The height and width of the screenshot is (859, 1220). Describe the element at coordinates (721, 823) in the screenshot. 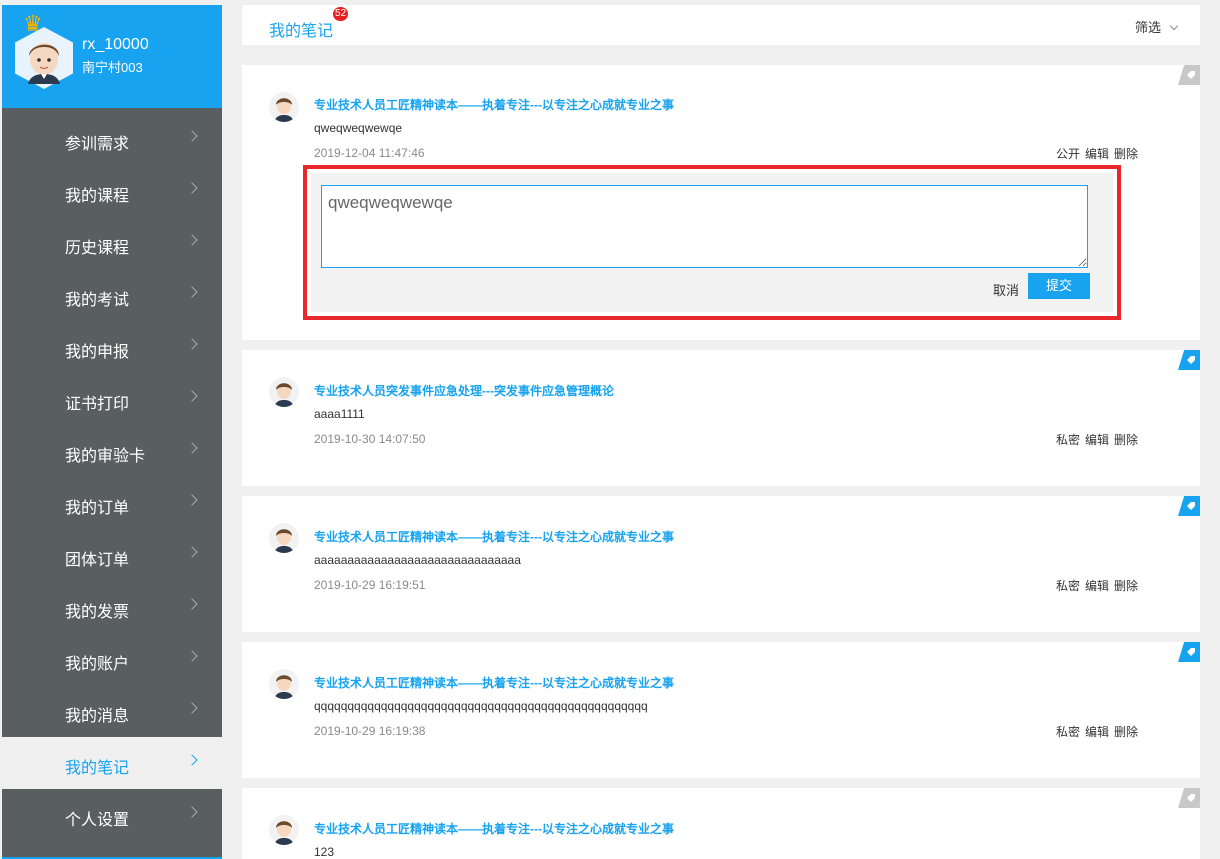

I see `note-card: 专业技术人员工匠精神读本——执着专注---以专注之心成就专业之事 123` at that location.